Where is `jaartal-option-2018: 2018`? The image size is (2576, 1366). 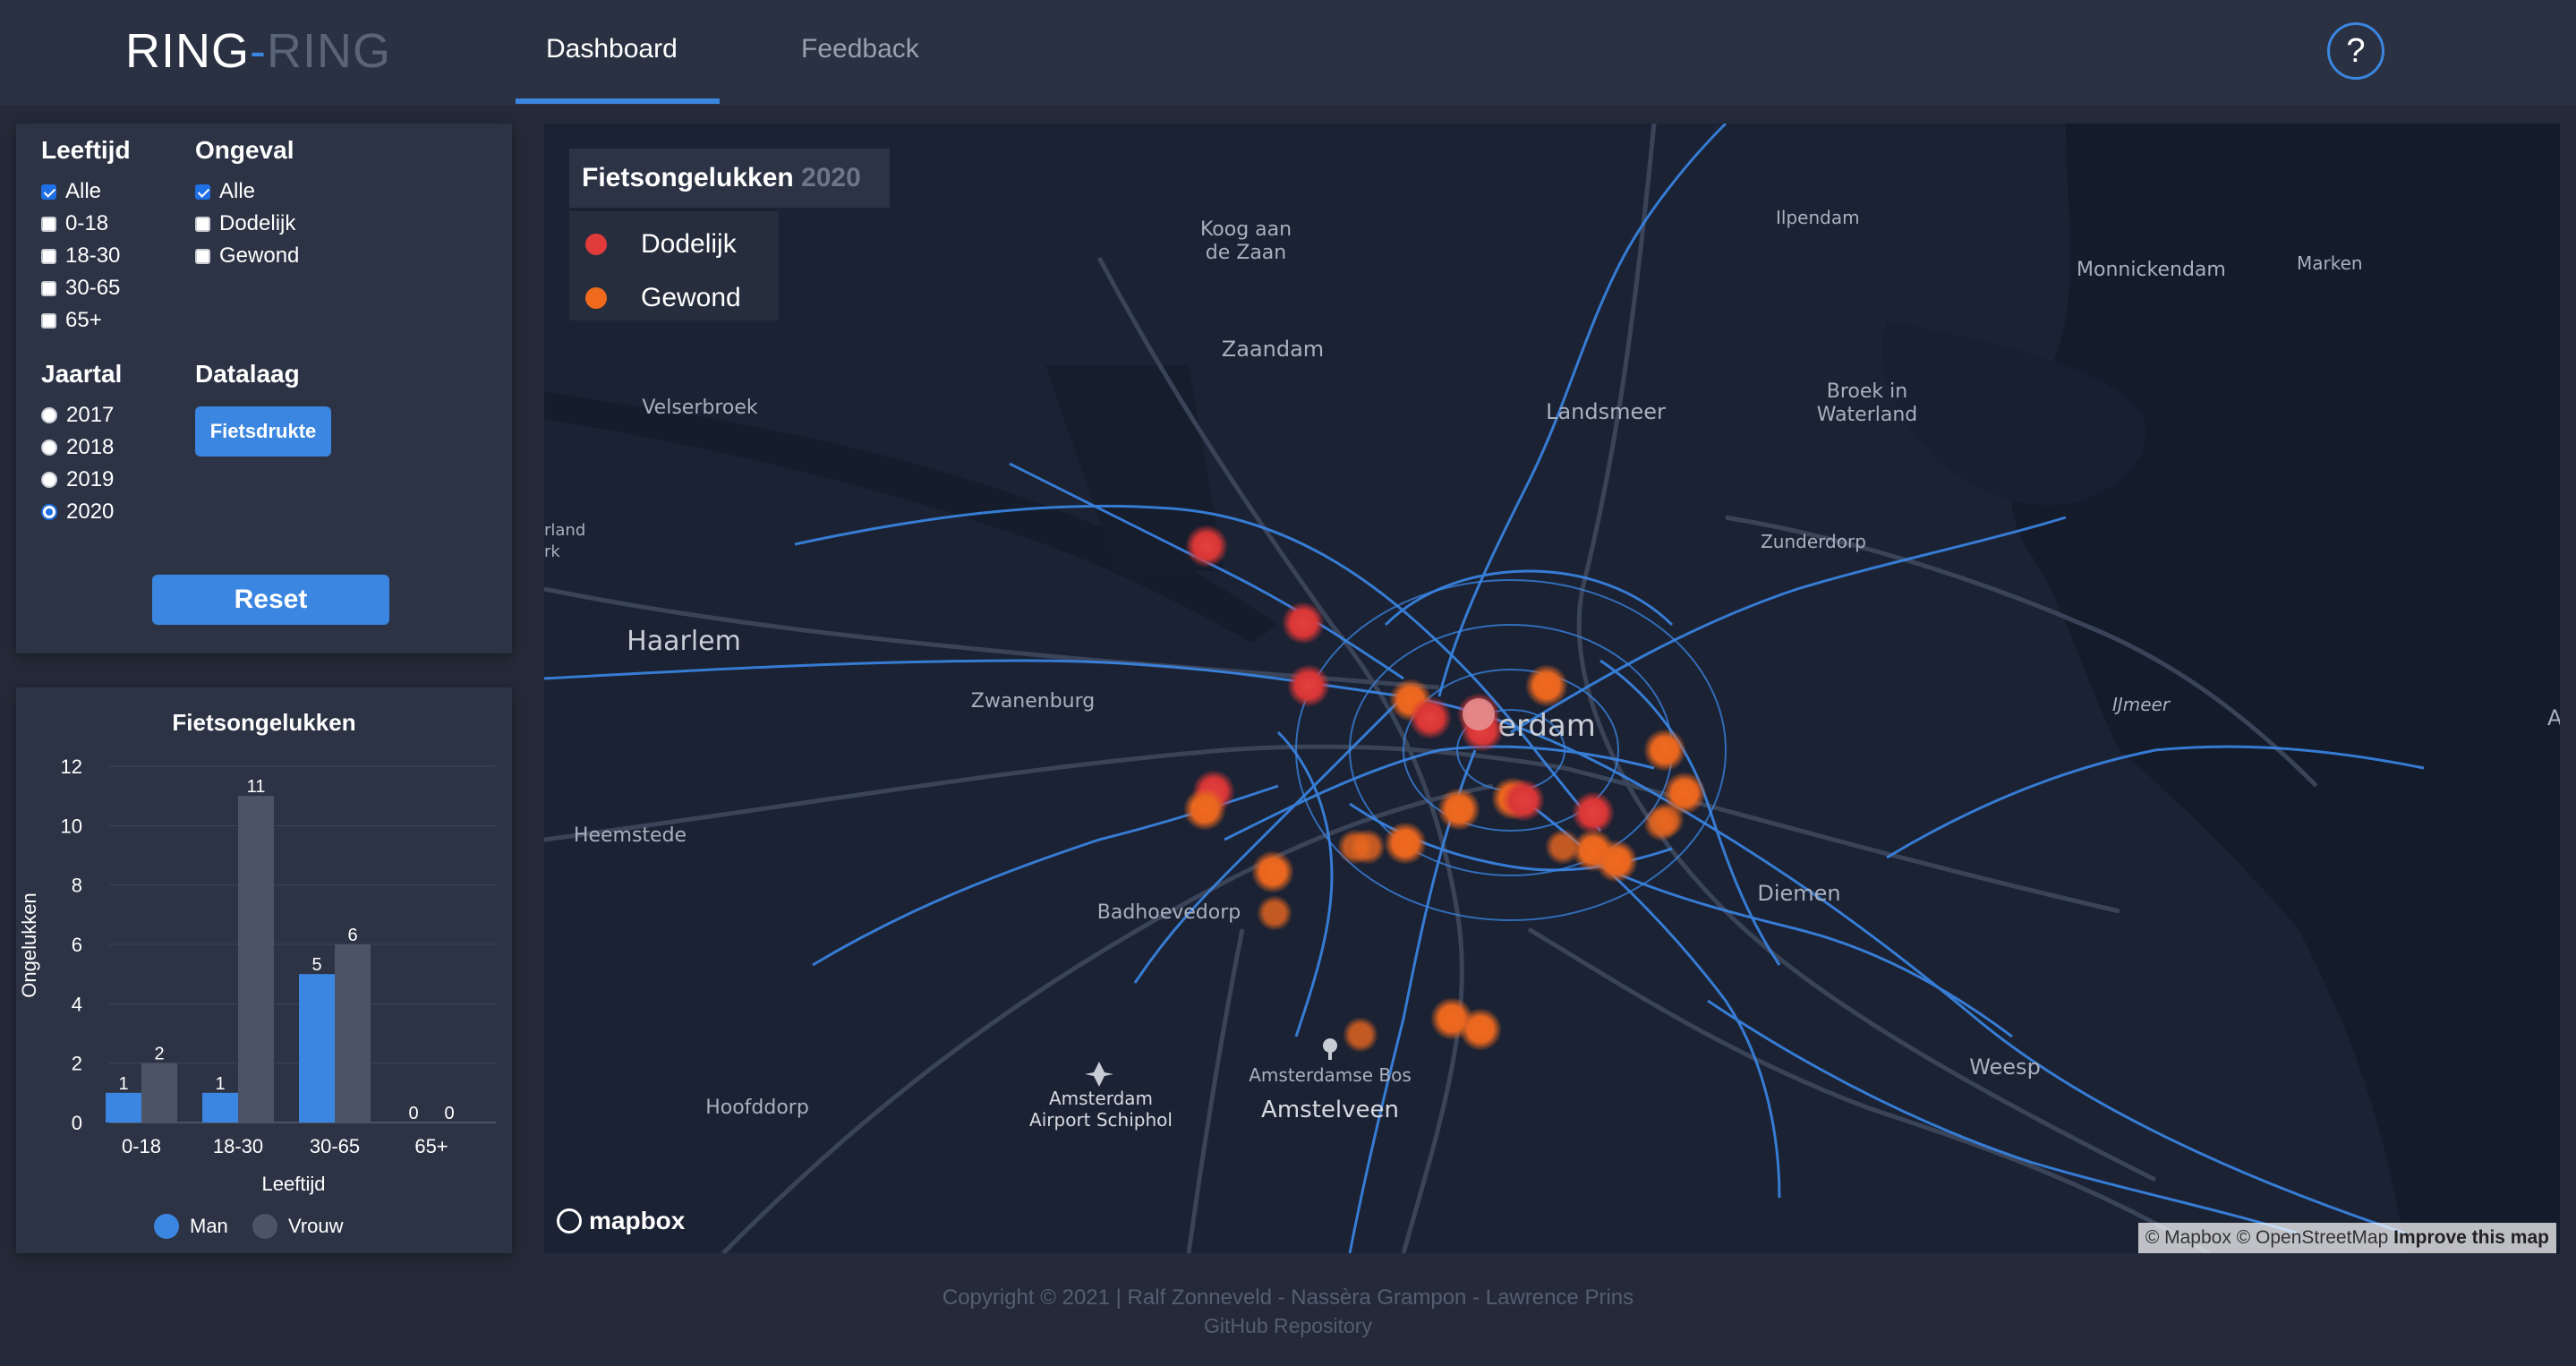
jaartal-option-2018: 2018 is located at coordinates (77, 447).